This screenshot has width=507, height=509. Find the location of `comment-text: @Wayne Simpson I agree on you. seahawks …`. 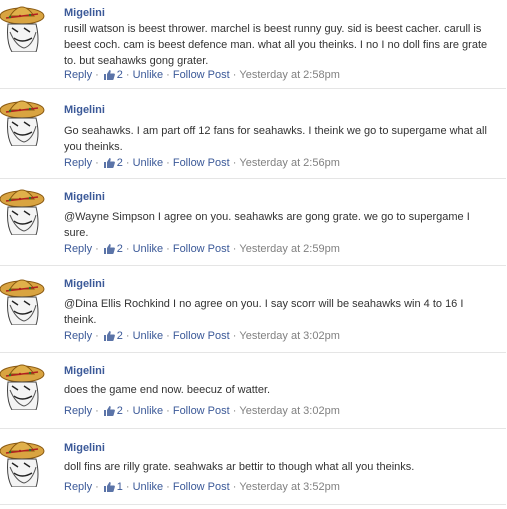

comment-text: @Wayne Simpson I agree on you. seahawks … is located at coordinates (267, 225).